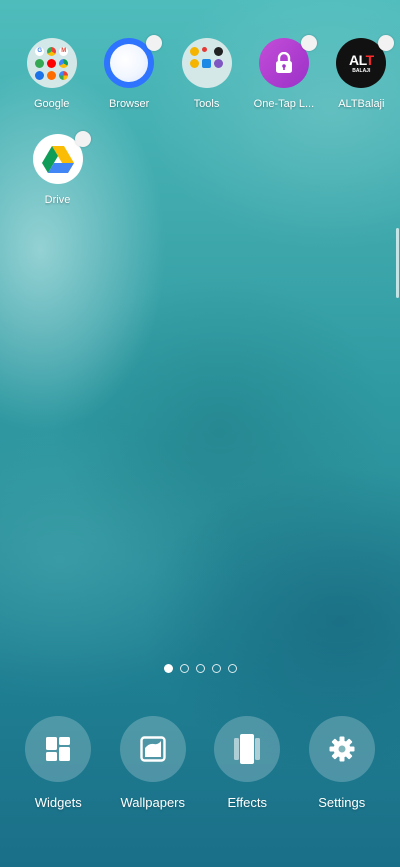  I want to click on wallpapers-label: Wallpapers, so click(153, 802).